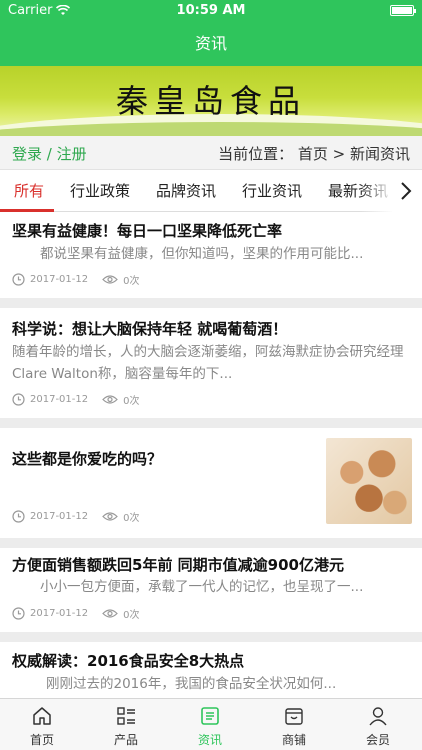 This screenshot has height=750, width=422. Describe the element at coordinates (314, 154) in the screenshot. I see `breadcrumb: 当前位置： 首页 > 新闻资讯` at that location.